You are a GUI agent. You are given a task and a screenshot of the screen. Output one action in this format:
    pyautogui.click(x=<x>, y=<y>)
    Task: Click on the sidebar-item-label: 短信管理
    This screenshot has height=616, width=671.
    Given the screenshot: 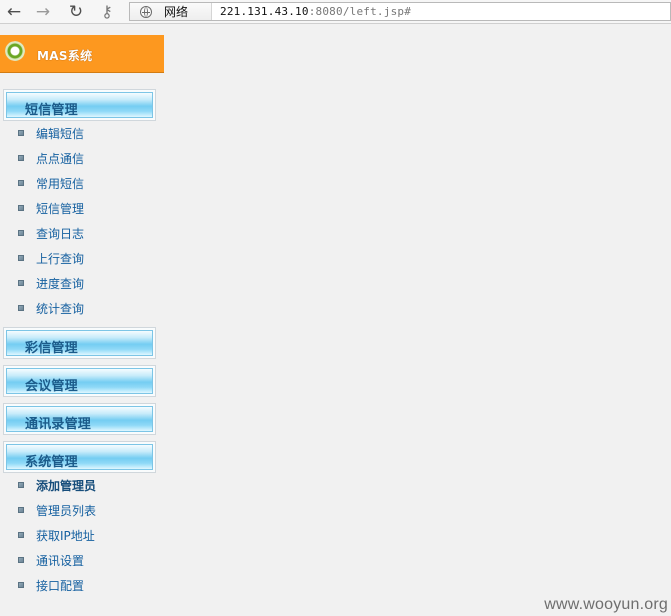 What is the action you would take?
    pyautogui.click(x=60, y=208)
    